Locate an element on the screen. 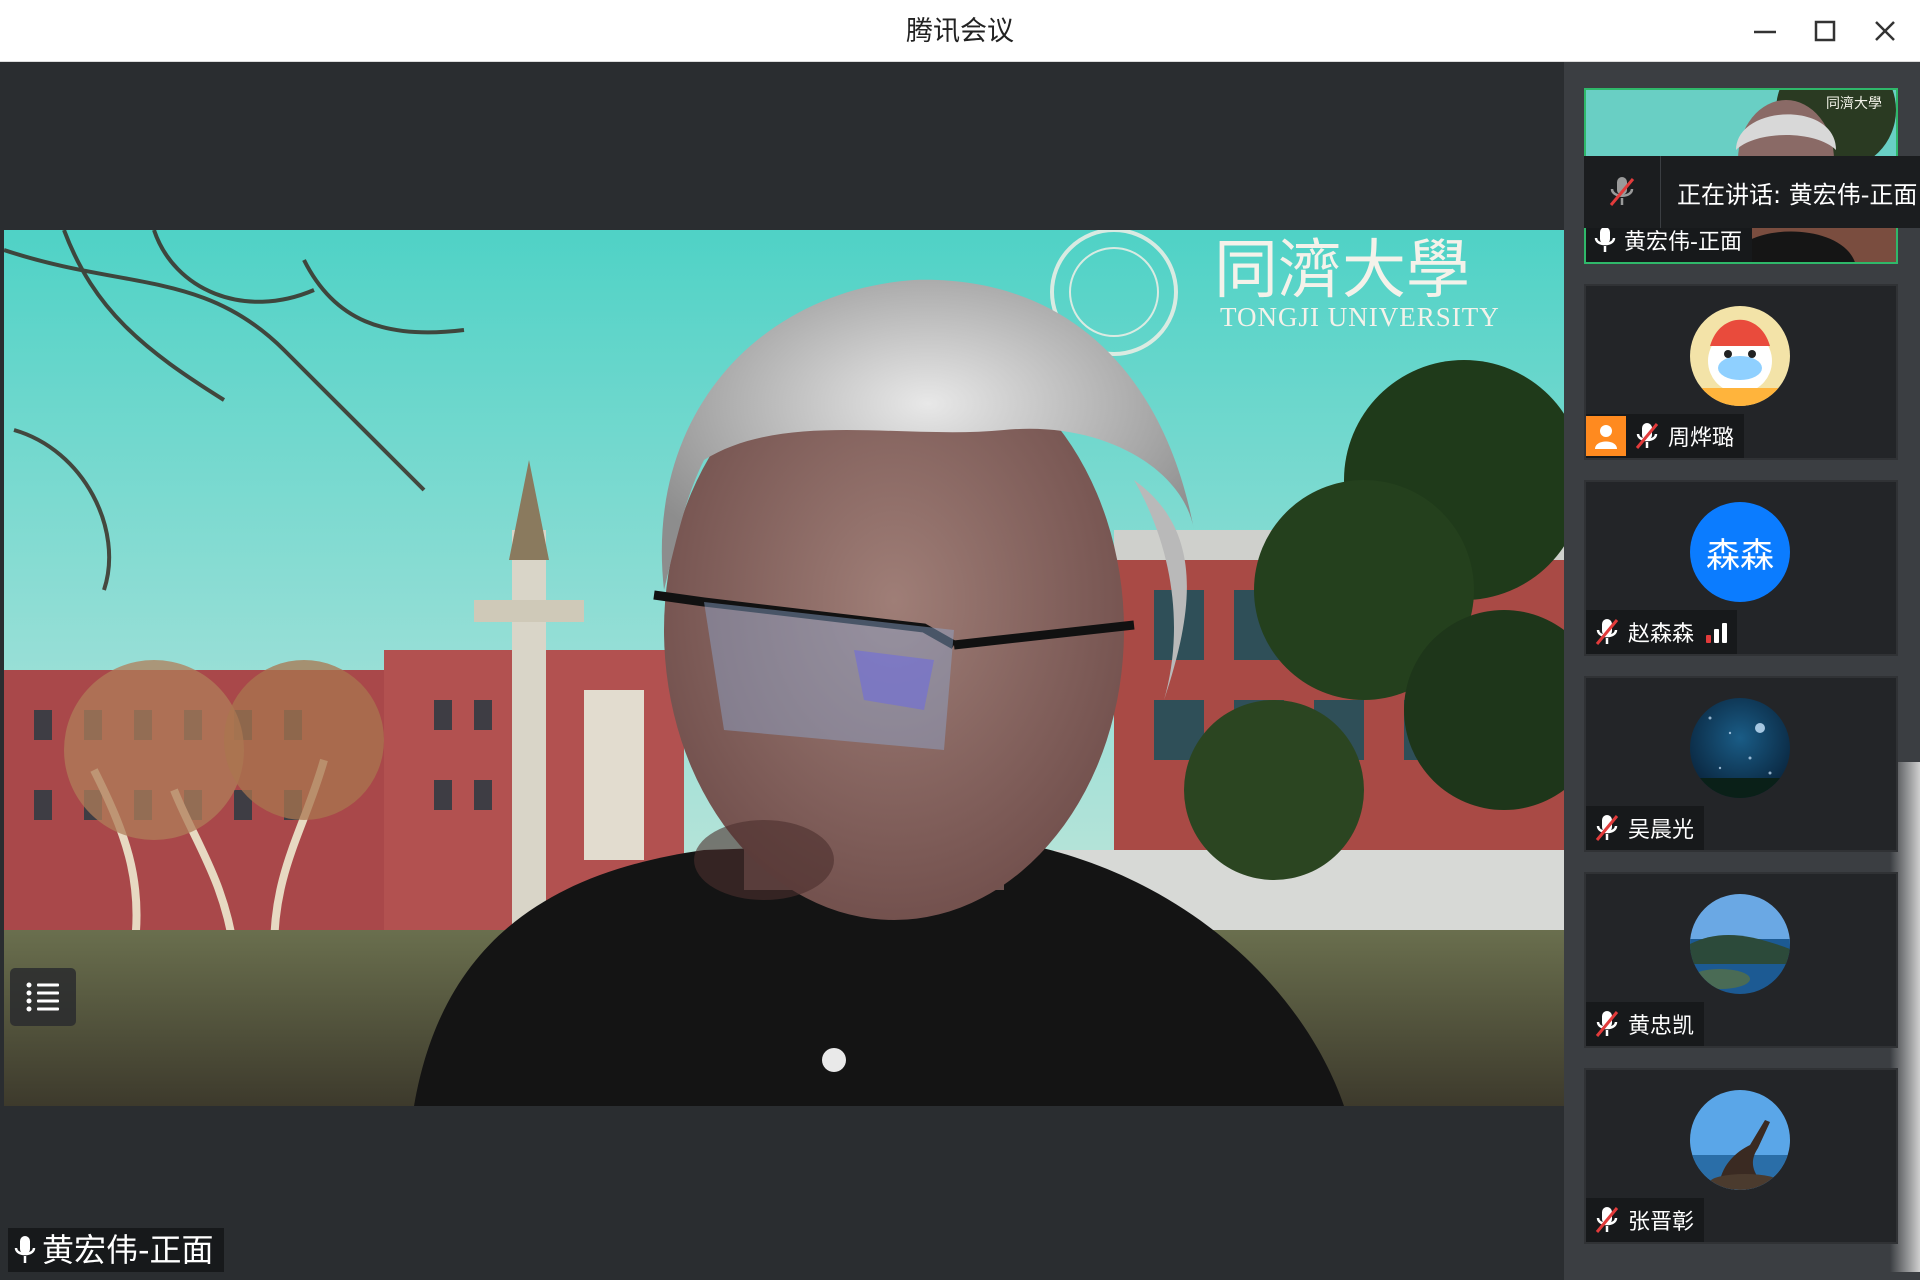  list-icon is located at coordinates (42, 997).